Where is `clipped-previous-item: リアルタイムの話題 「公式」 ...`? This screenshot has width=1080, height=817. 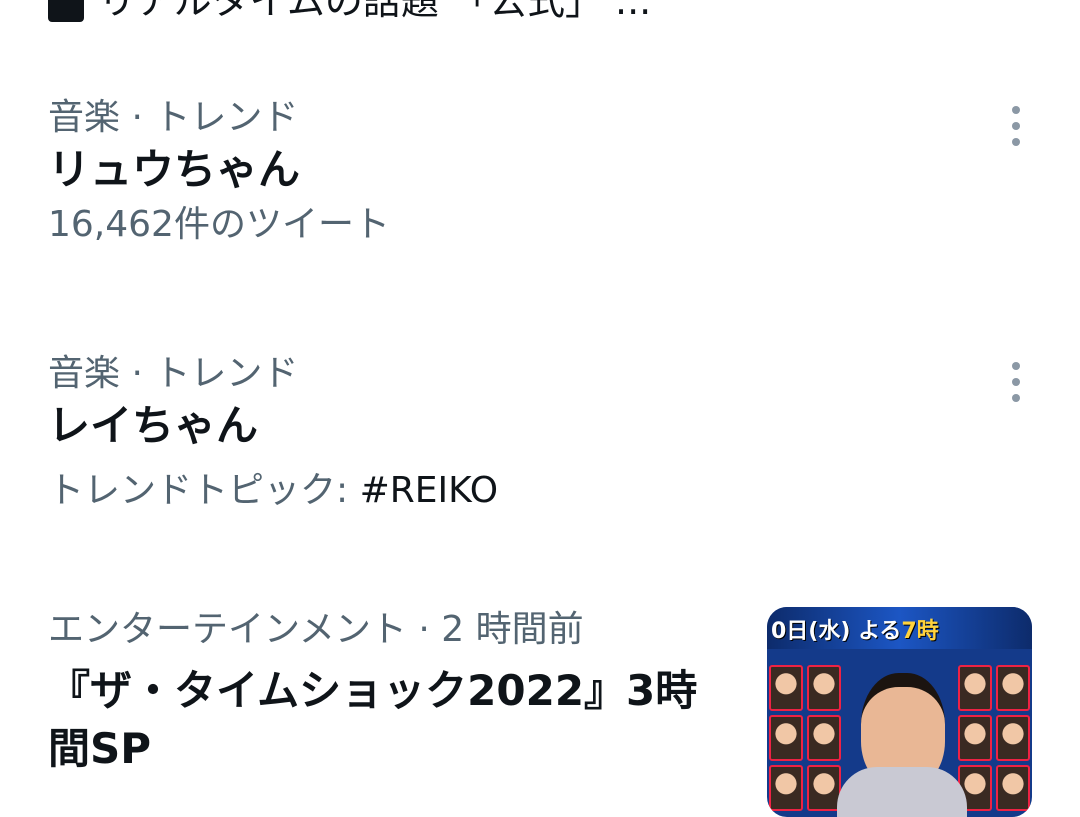 clipped-previous-item: リアルタイムの話題 「公式」 ... is located at coordinates (543, 12).